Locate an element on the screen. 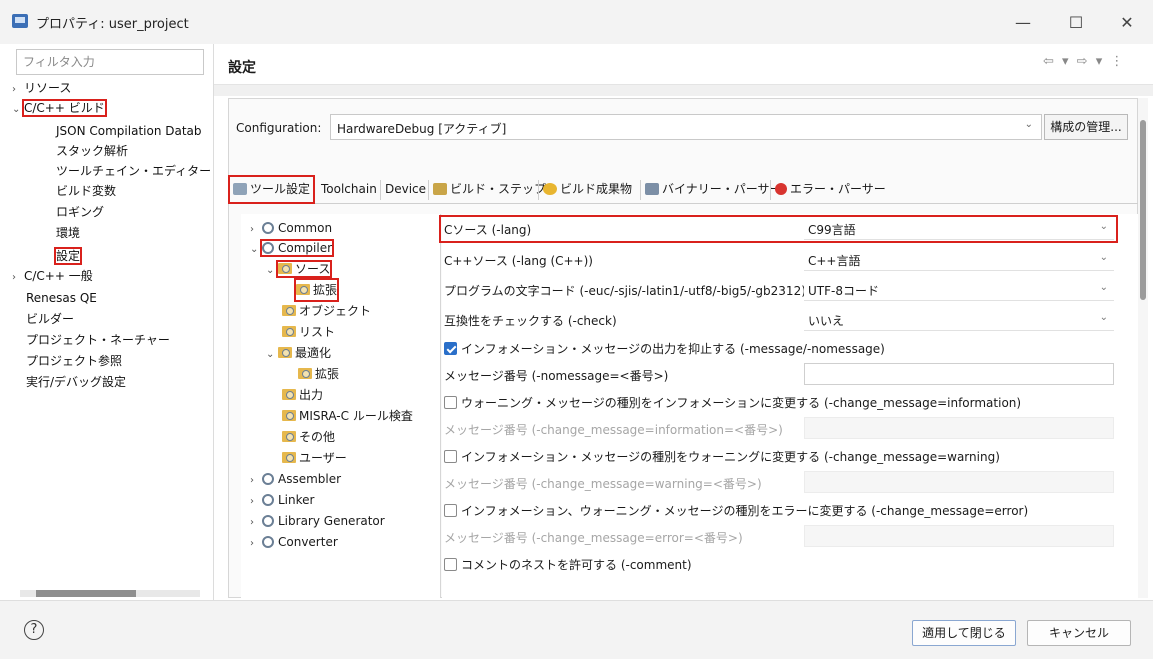 The image size is (1153, 659). suppress-info-checkbox is located at coordinates (450, 348).